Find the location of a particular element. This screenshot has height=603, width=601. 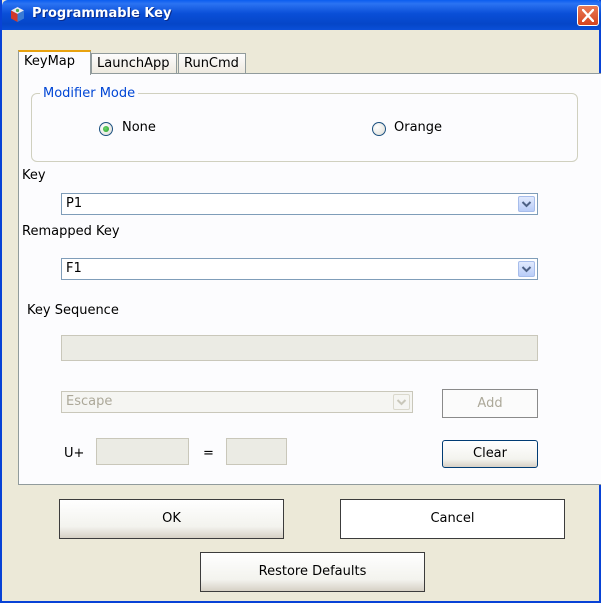

restore-defaults-button-label: Restore Defaults is located at coordinates (312, 571).